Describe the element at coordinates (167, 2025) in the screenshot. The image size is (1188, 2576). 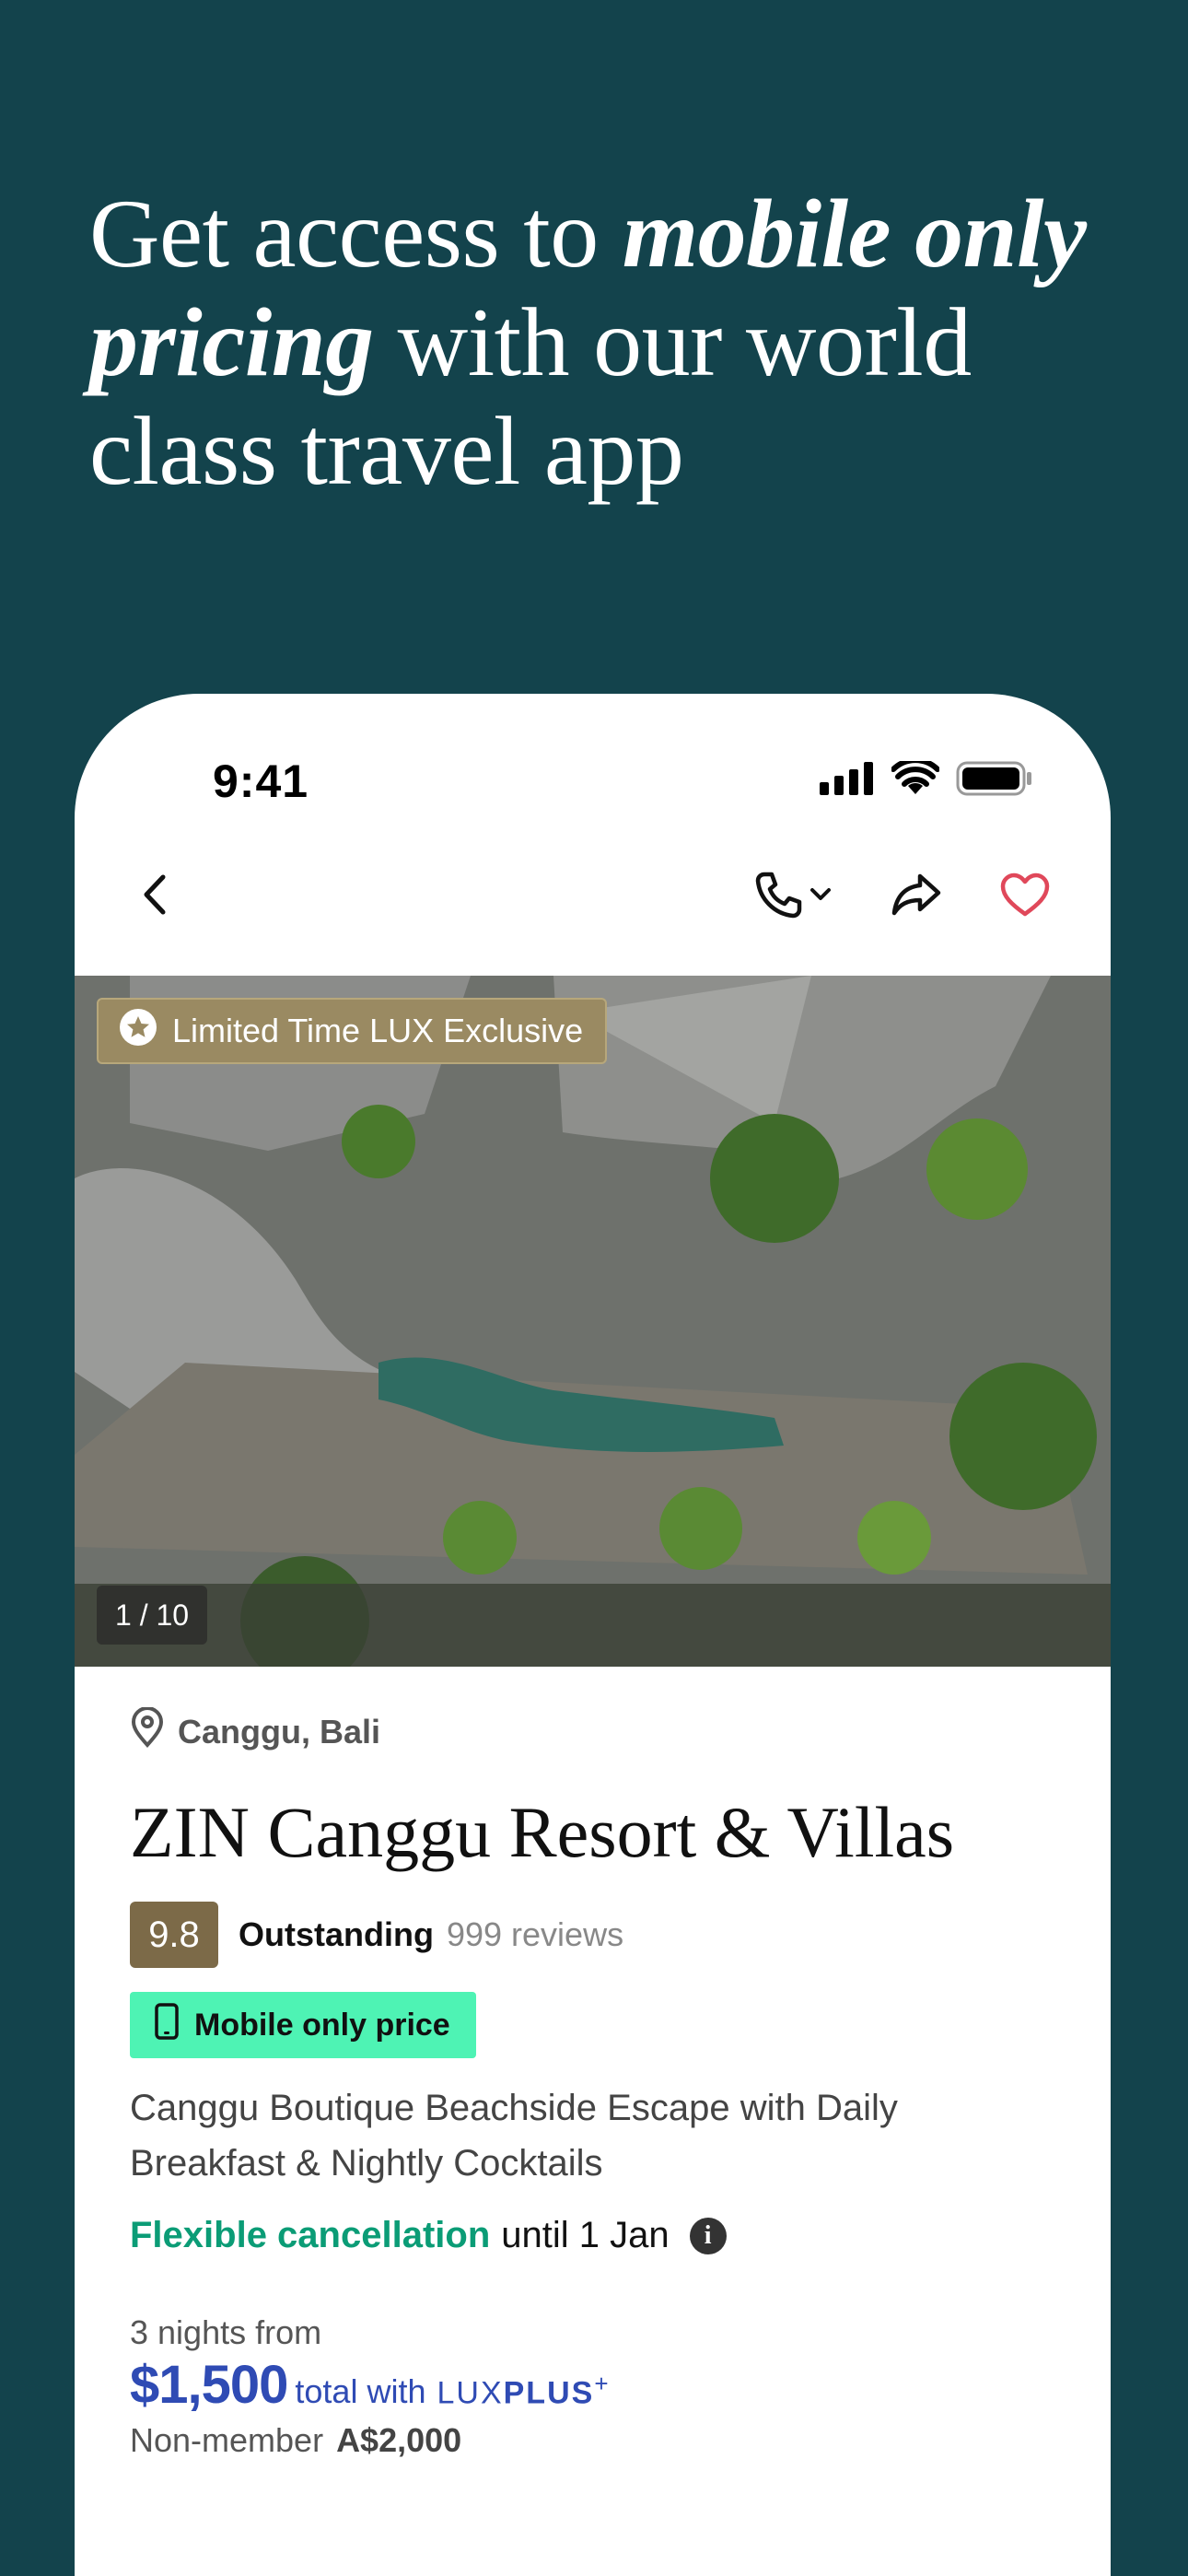
I see `mobile-device-icon` at that location.